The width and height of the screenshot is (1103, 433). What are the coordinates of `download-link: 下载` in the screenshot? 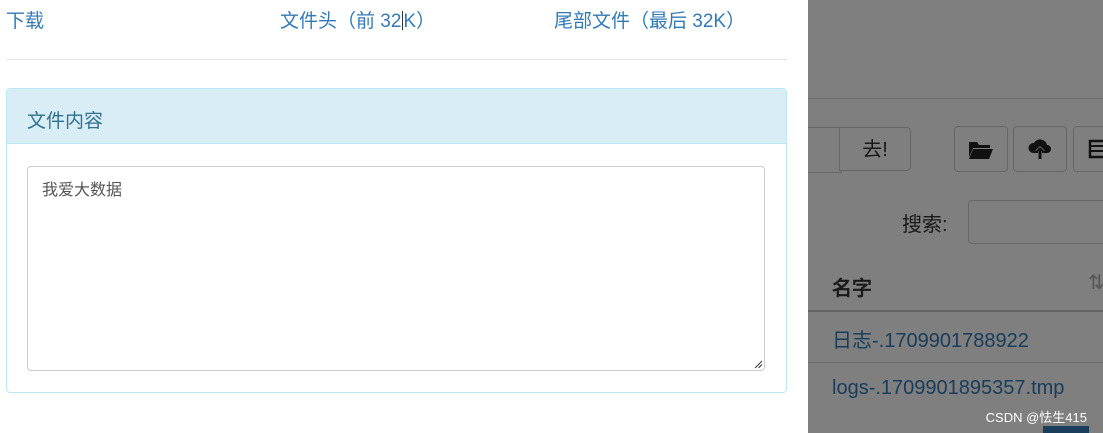 It's located at (25, 19).